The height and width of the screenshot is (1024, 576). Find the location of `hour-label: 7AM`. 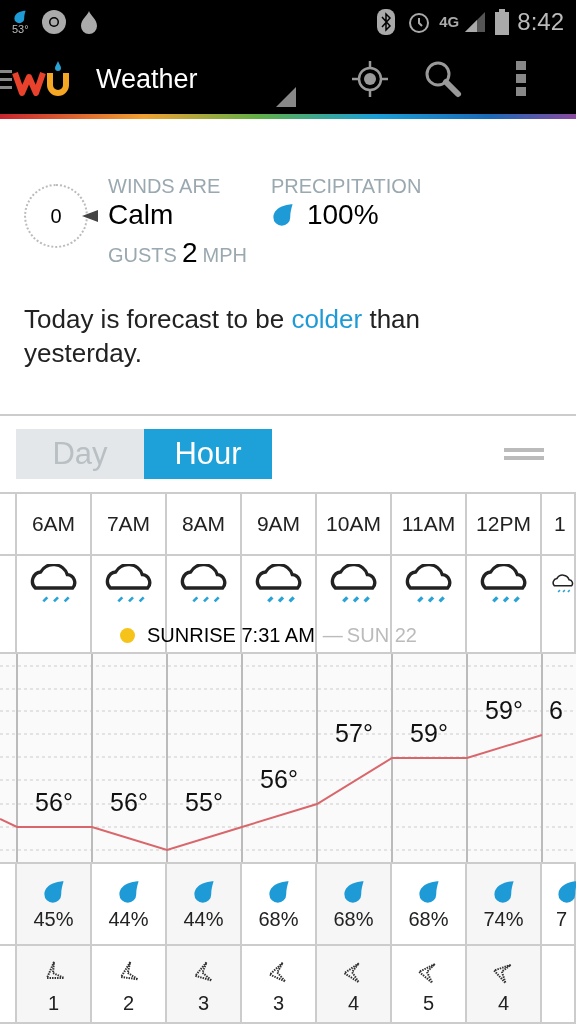

hour-label: 7AM is located at coordinates (128, 524).